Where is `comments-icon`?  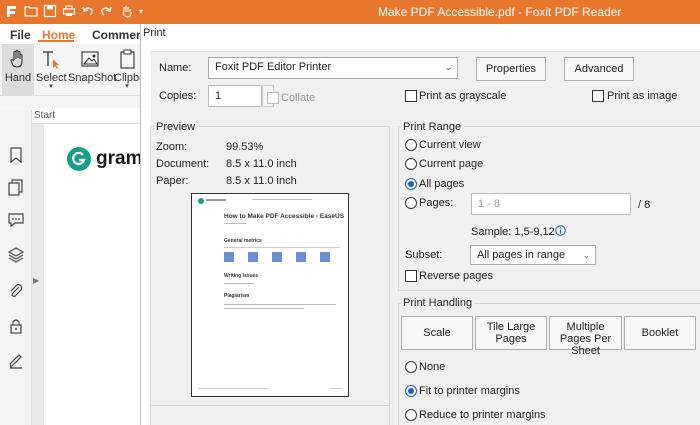
comments-icon is located at coordinates (16, 220).